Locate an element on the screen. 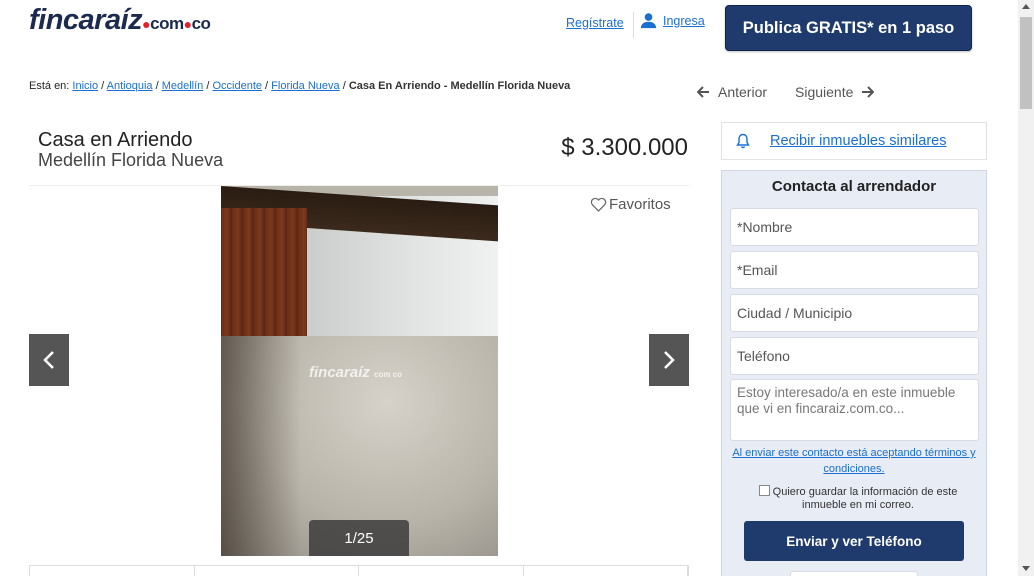  contact-heading: Contacta al arrendador is located at coordinates (854, 186).